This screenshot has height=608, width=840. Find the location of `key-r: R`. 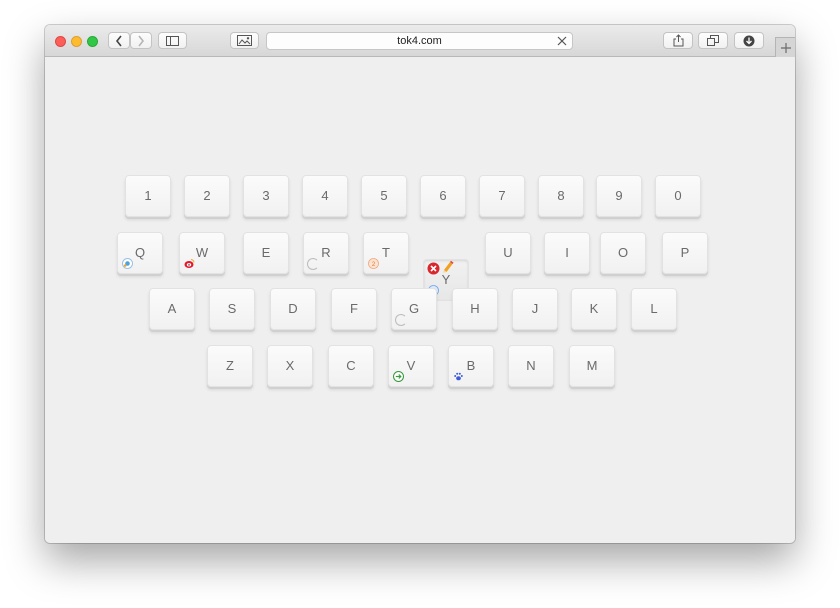

key-r: R is located at coordinates (326, 253).